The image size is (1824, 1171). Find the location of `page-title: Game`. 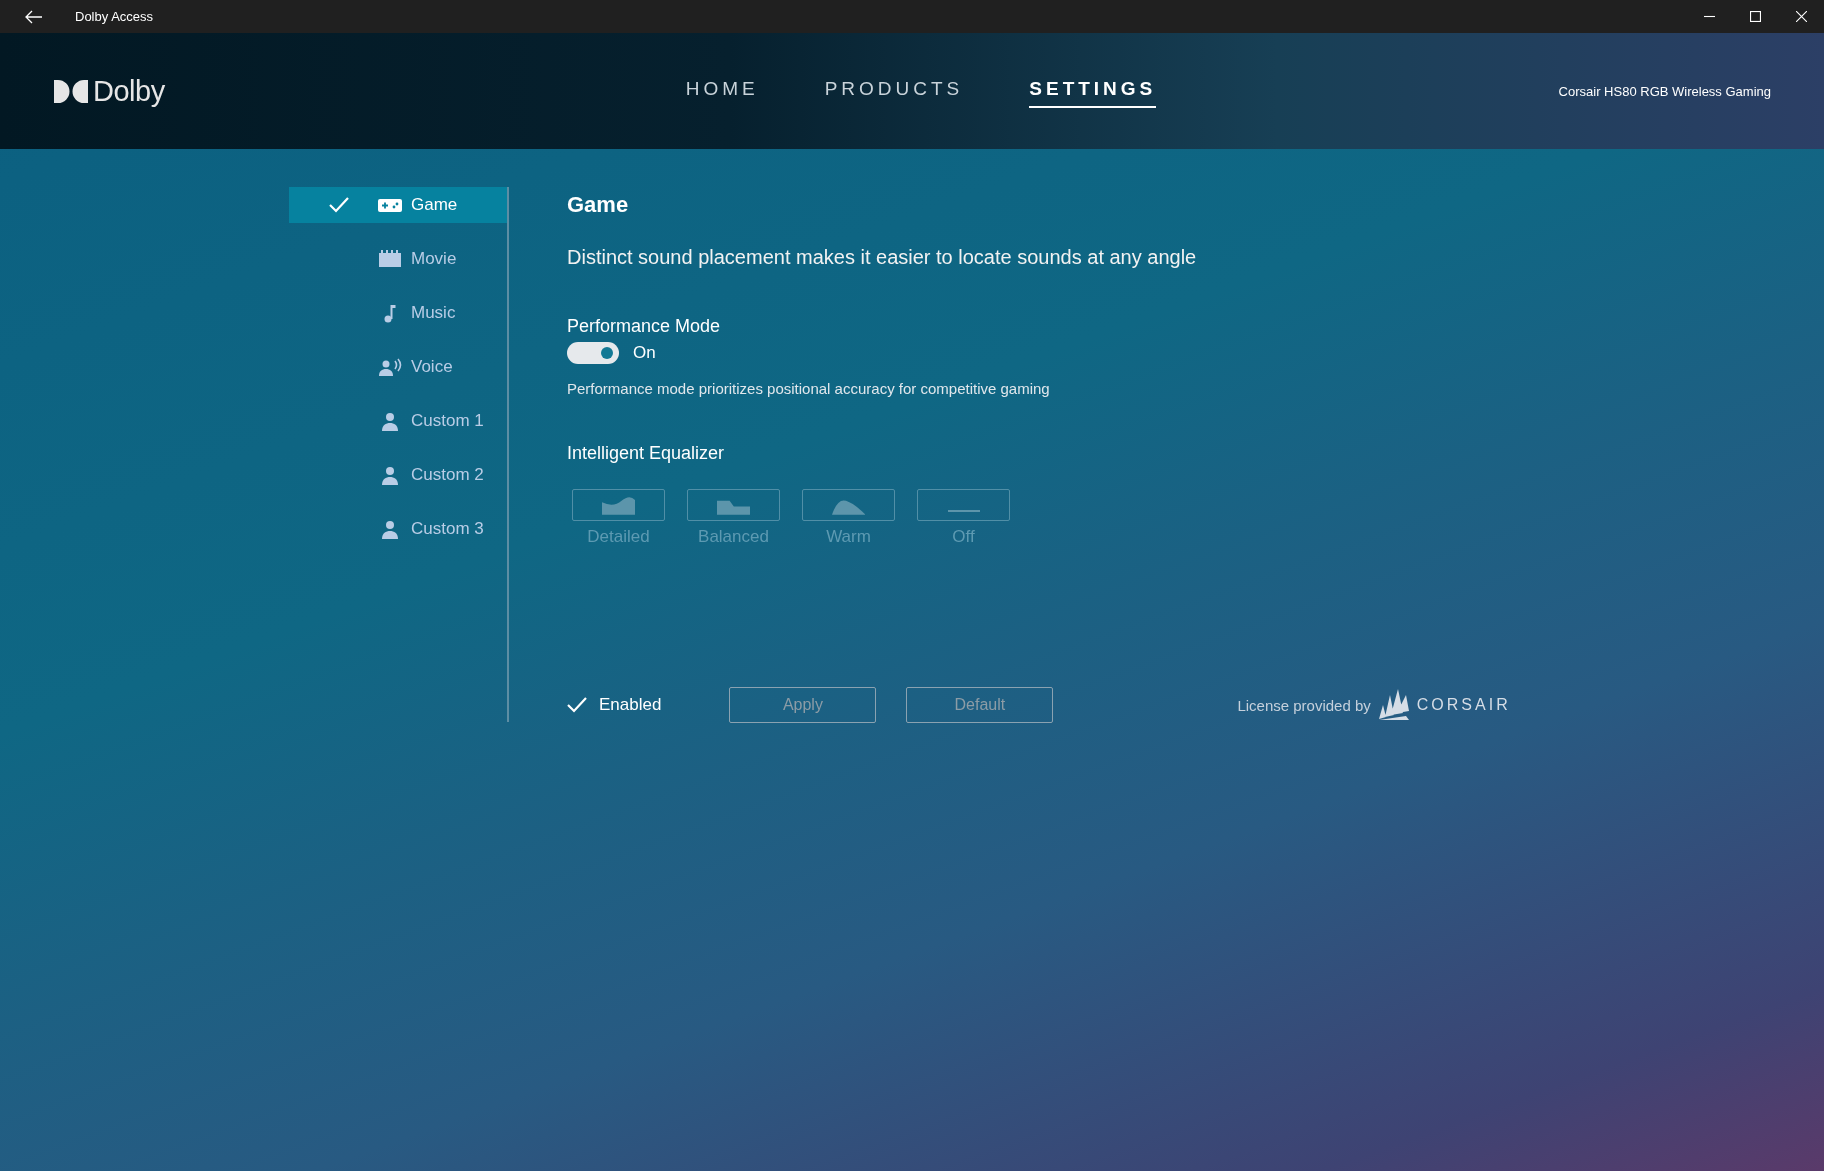

page-title: Game is located at coordinates (598, 205).